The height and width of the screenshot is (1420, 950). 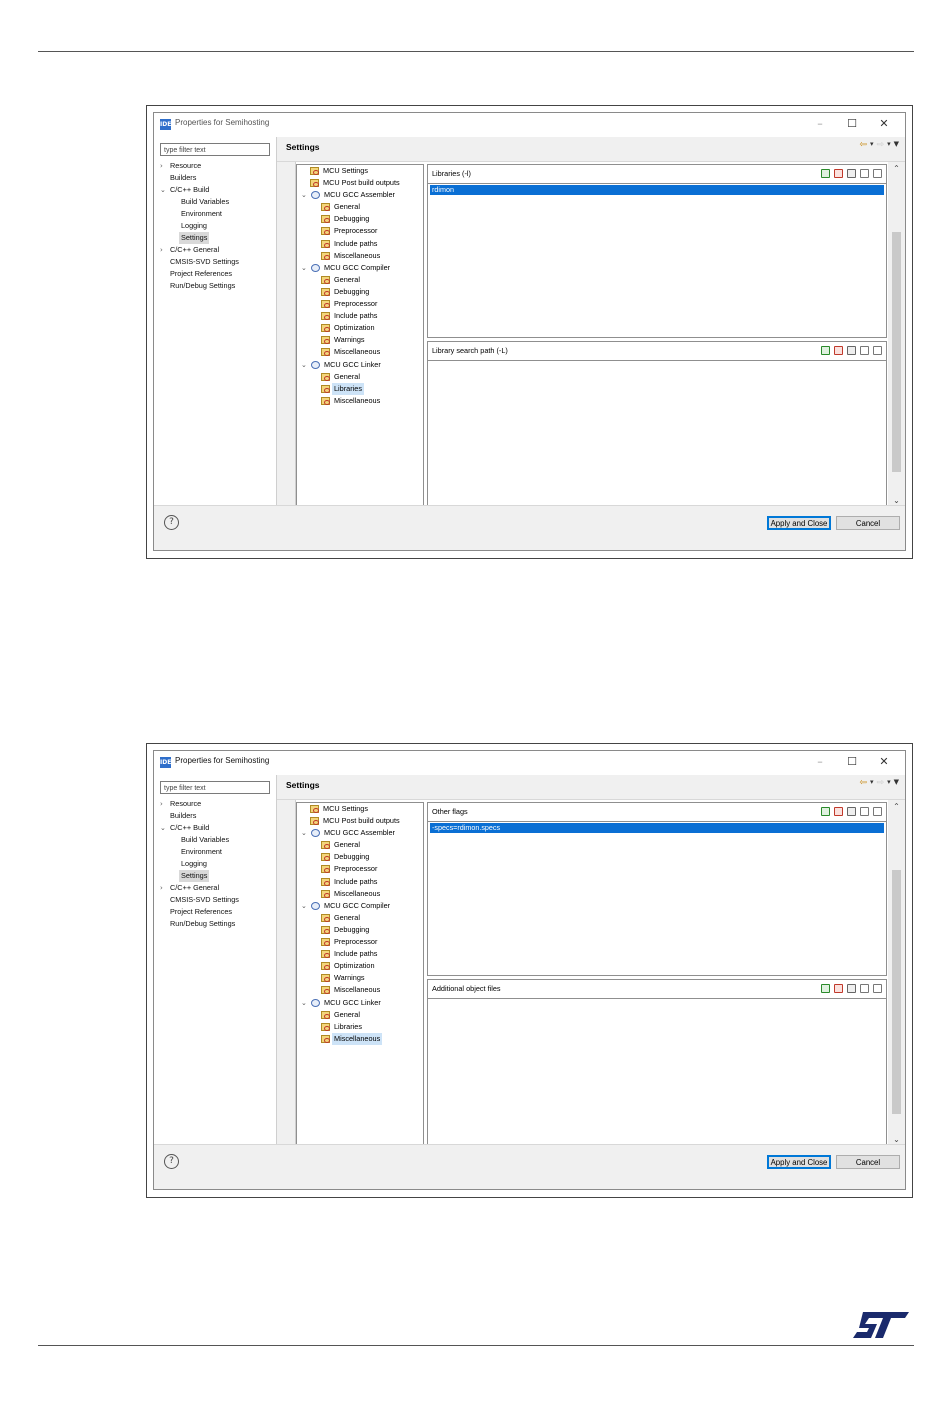 What do you see at coordinates (215, 149) in the screenshot?
I see `filter-input: type filter text` at bounding box center [215, 149].